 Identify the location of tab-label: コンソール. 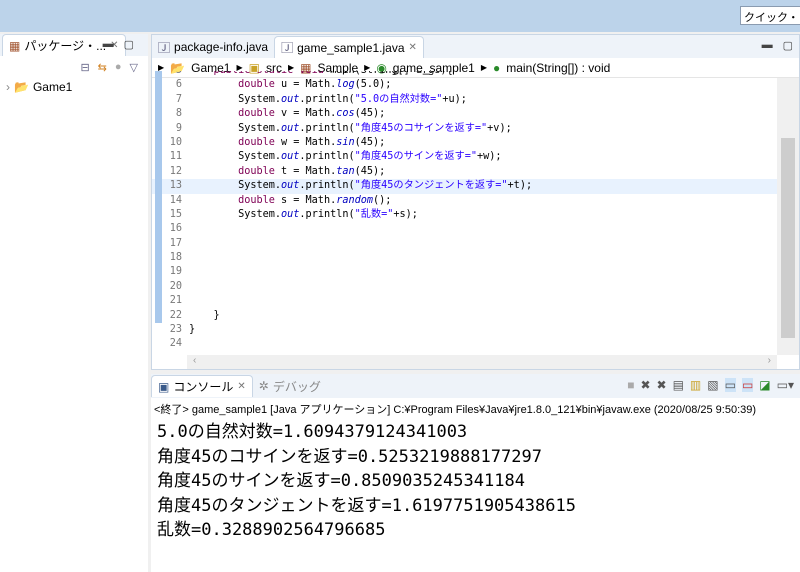
(203, 387).